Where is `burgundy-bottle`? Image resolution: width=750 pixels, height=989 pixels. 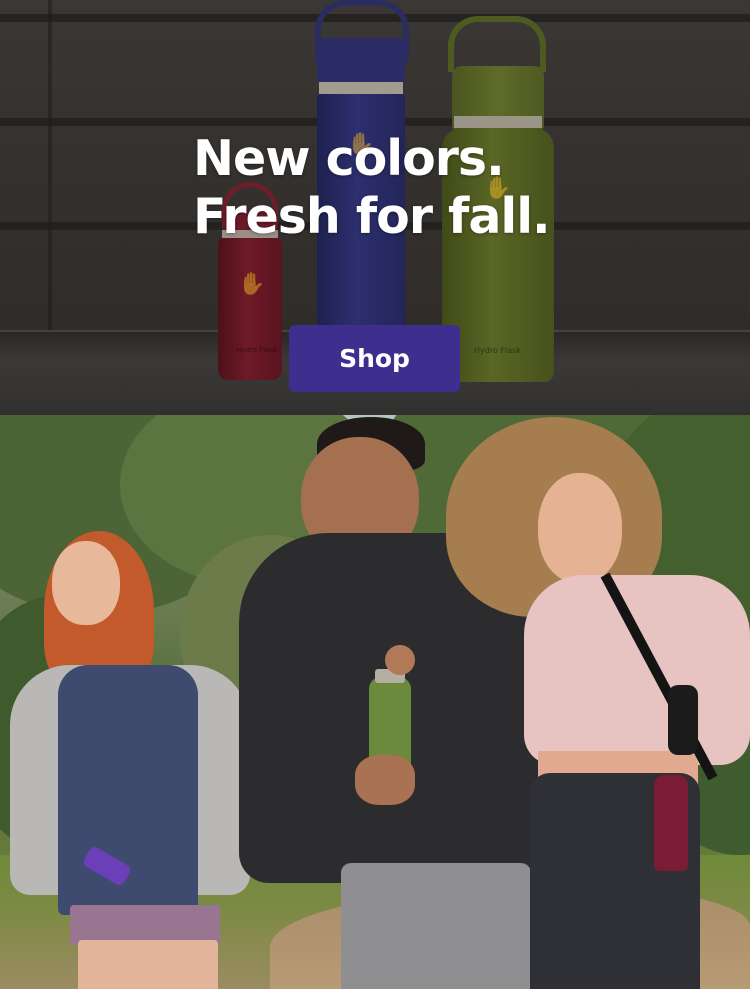
burgundy-bottle is located at coordinates (671, 823).